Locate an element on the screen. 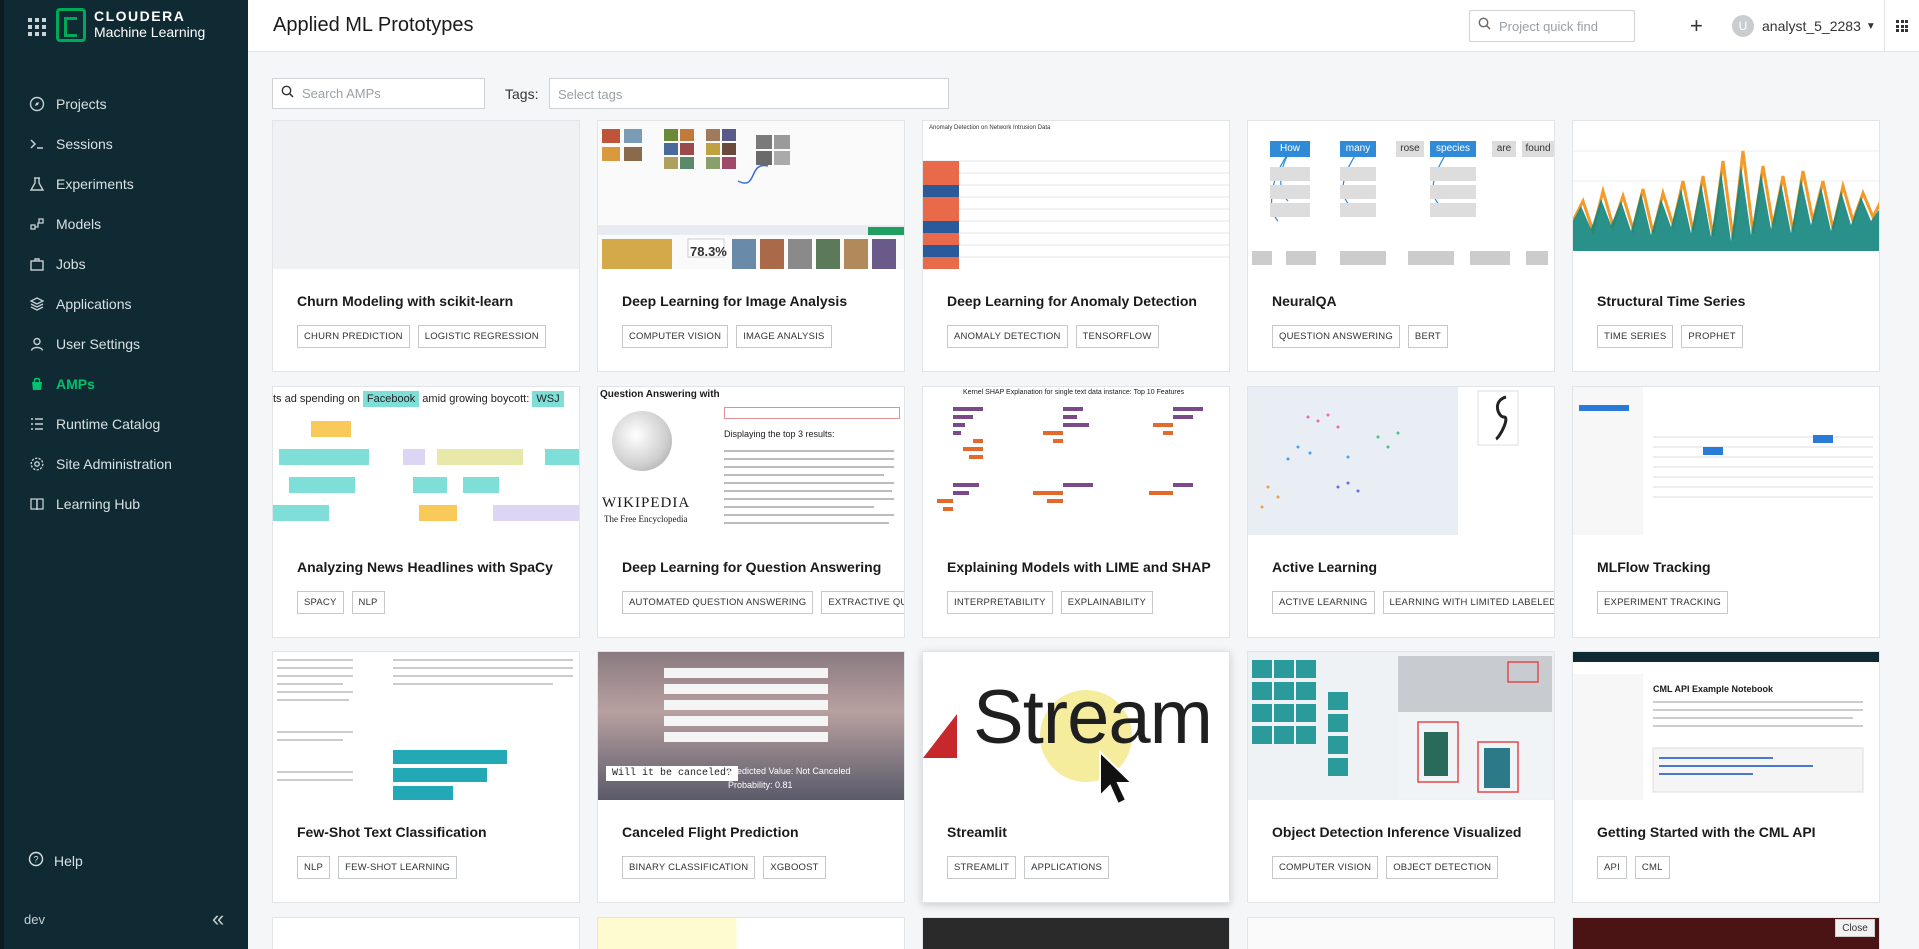 The image size is (1919, 949). amp-tag: BERT is located at coordinates (1427, 336).